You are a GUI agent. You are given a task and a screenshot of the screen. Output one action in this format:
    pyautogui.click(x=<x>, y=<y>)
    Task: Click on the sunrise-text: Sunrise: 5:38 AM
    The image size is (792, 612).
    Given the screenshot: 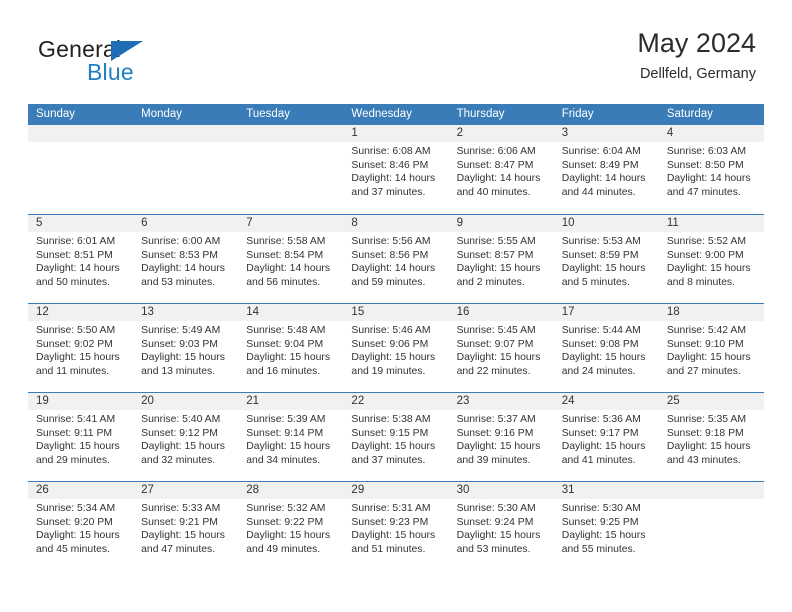 What is the action you would take?
    pyautogui.click(x=391, y=419)
    